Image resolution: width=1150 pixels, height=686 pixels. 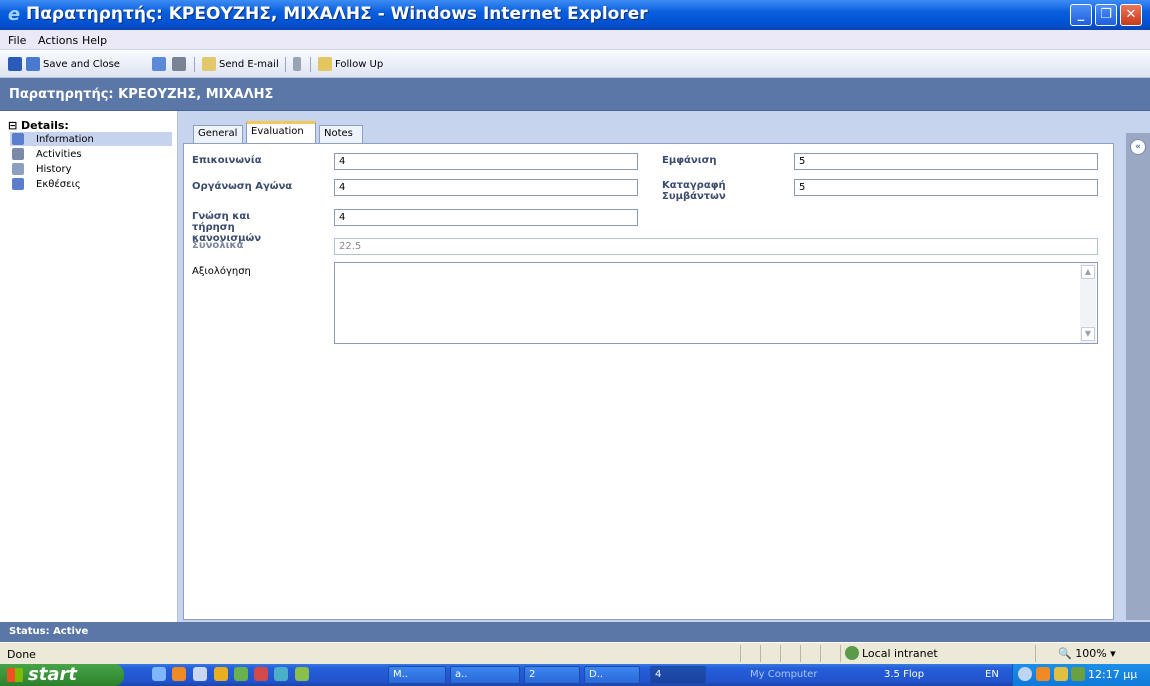 What do you see at coordinates (575, 94) in the screenshot?
I see `form-header: Παρατηρητής: ΚΡΕΟΥΖΗΣ, ΜΙΧΑΛΗΣ` at bounding box center [575, 94].